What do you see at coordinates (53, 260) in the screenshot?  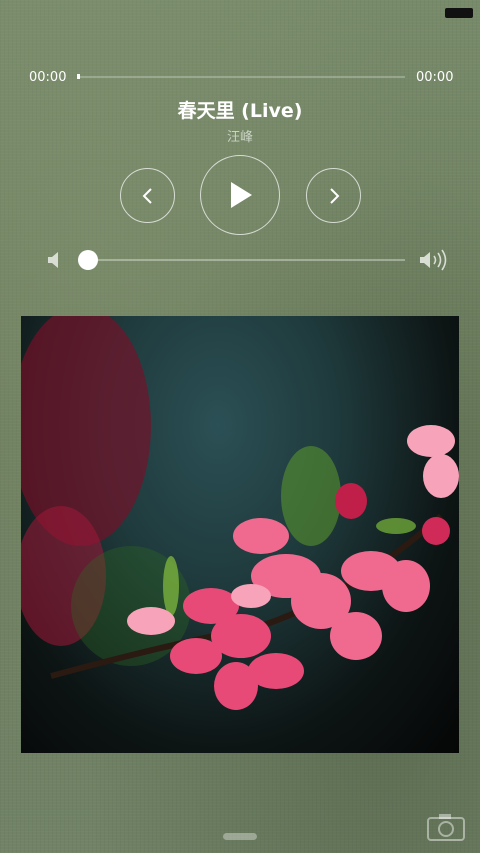 I see `volume-low-icon` at bounding box center [53, 260].